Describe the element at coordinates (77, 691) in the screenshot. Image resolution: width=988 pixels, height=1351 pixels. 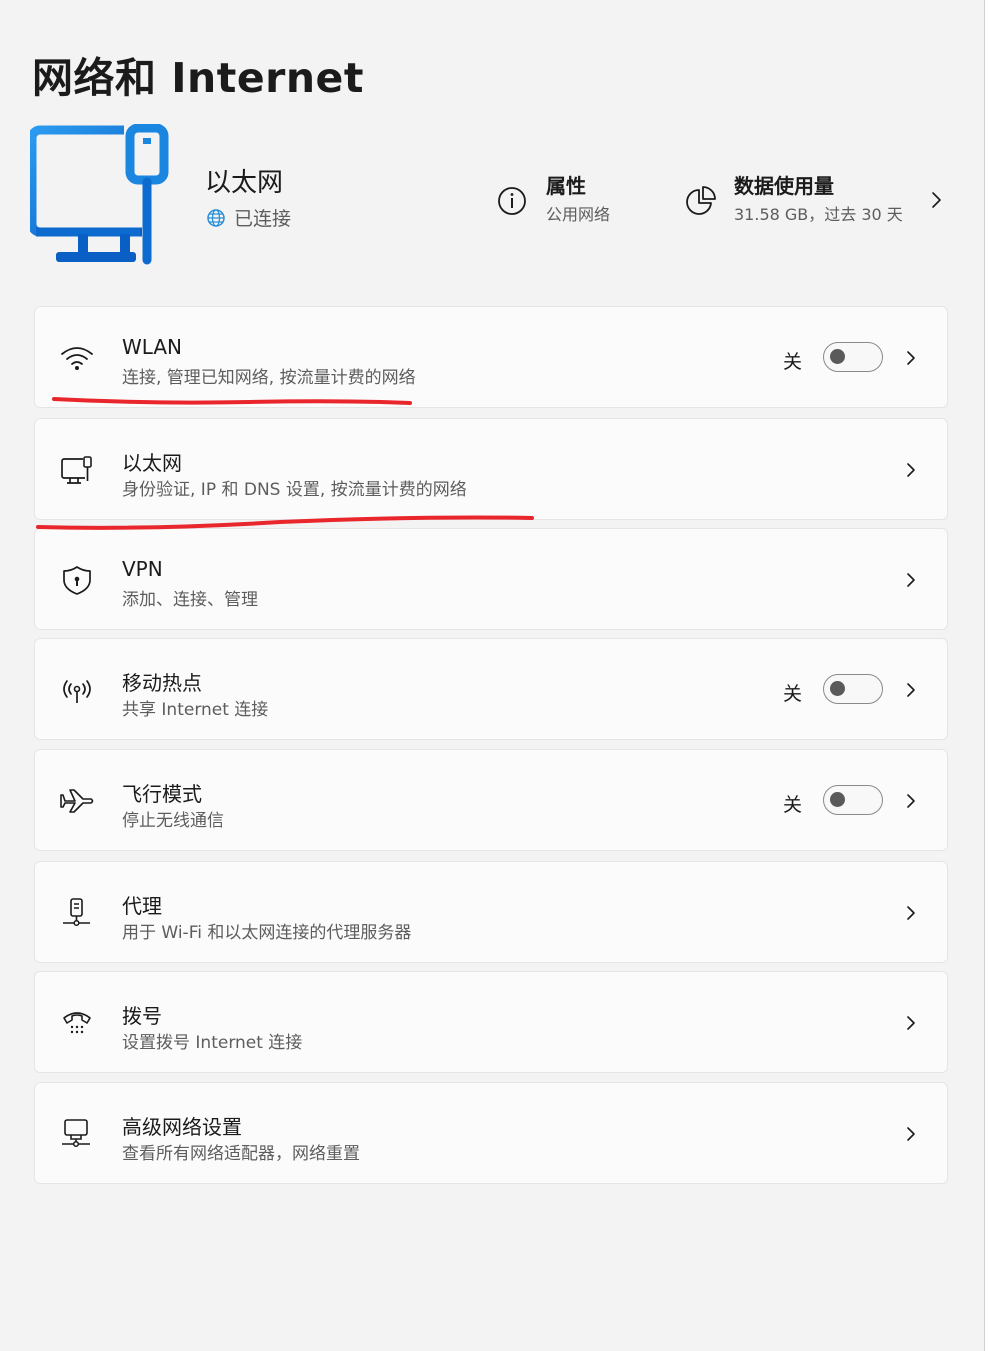
I see `hotspot-icon` at that location.